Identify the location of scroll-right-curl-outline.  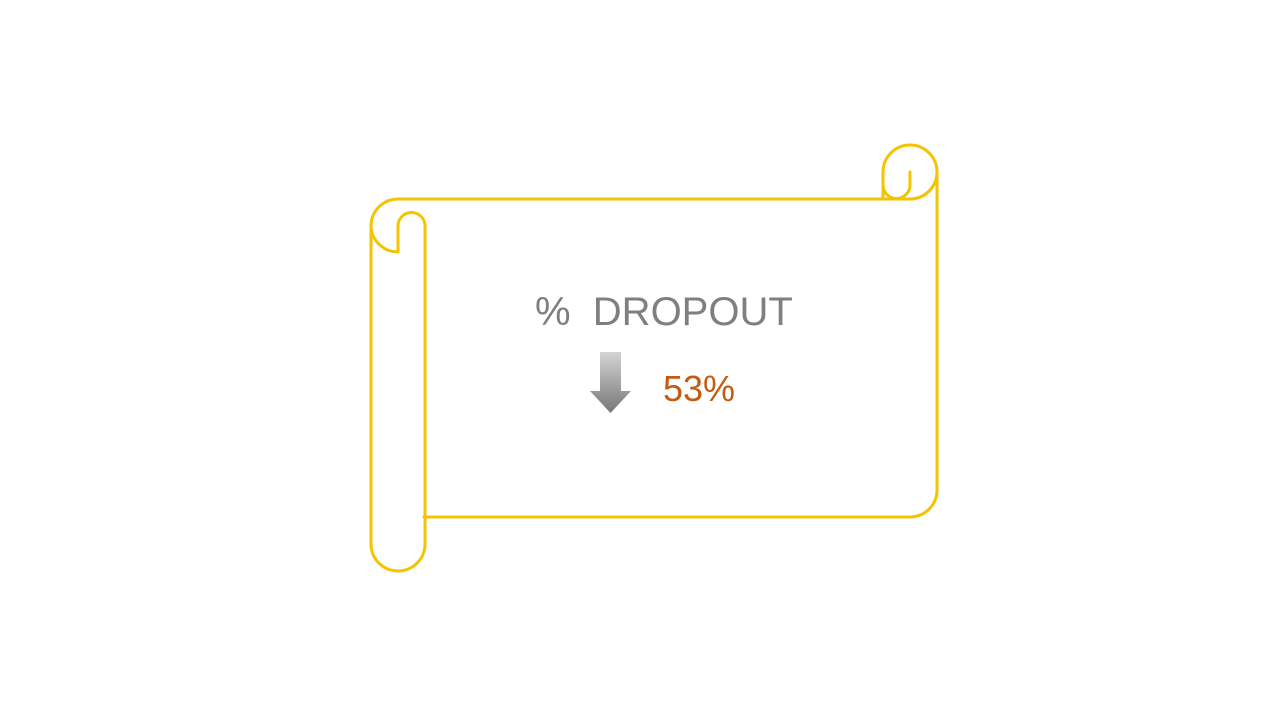
(910, 172).